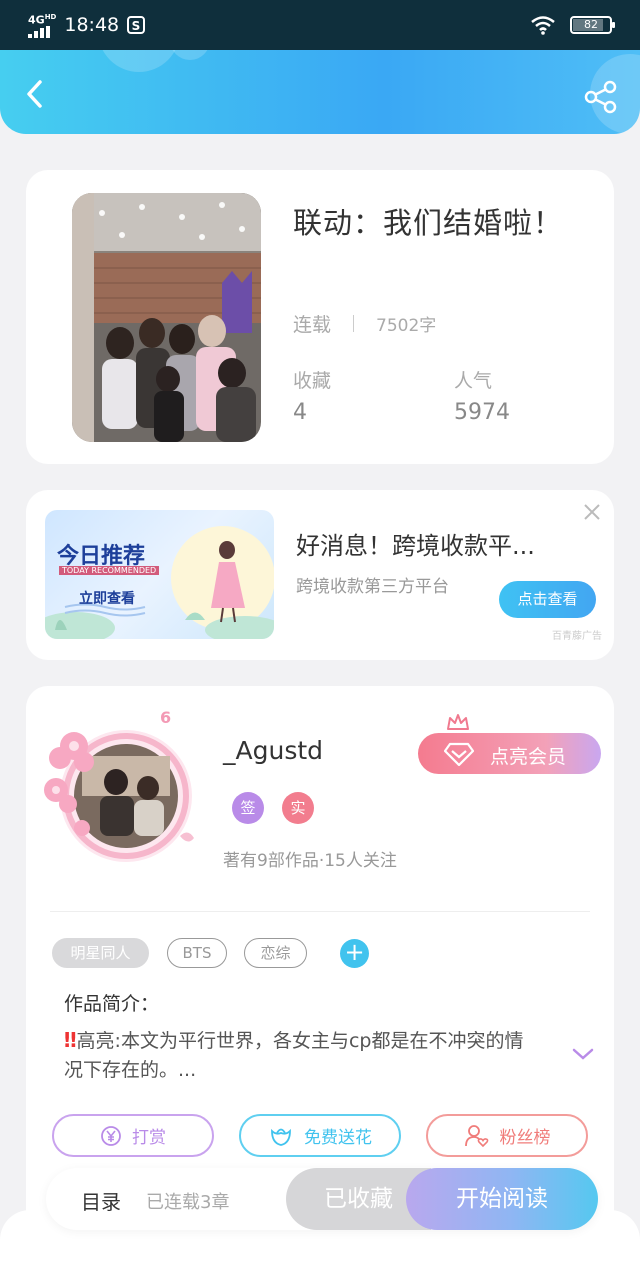 The image size is (640, 1276). I want to click on s-square-icon: S, so click(136, 25).